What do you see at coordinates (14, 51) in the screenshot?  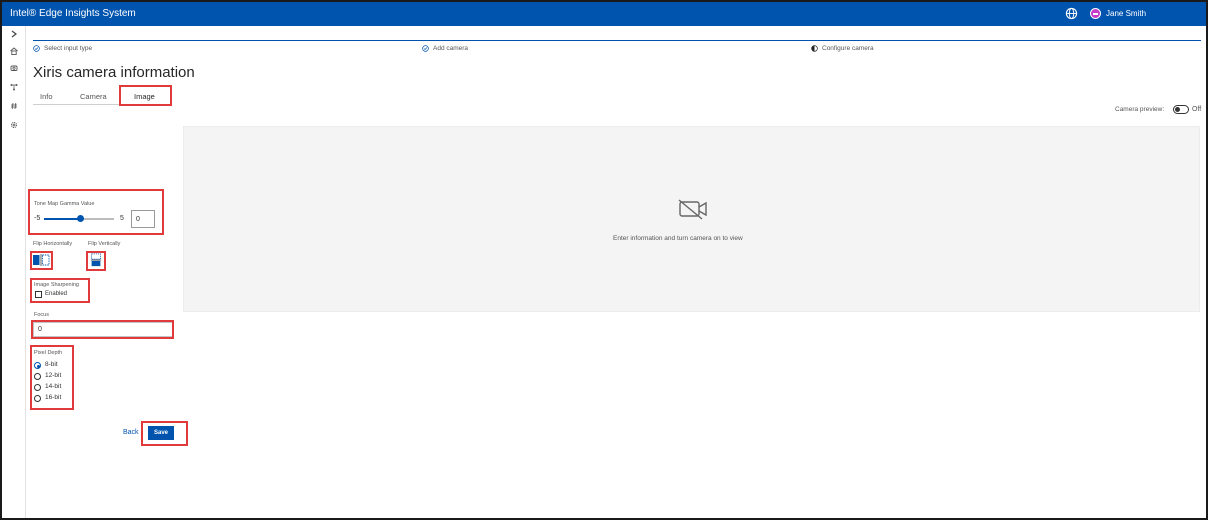 I see `home-icon` at bounding box center [14, 51].